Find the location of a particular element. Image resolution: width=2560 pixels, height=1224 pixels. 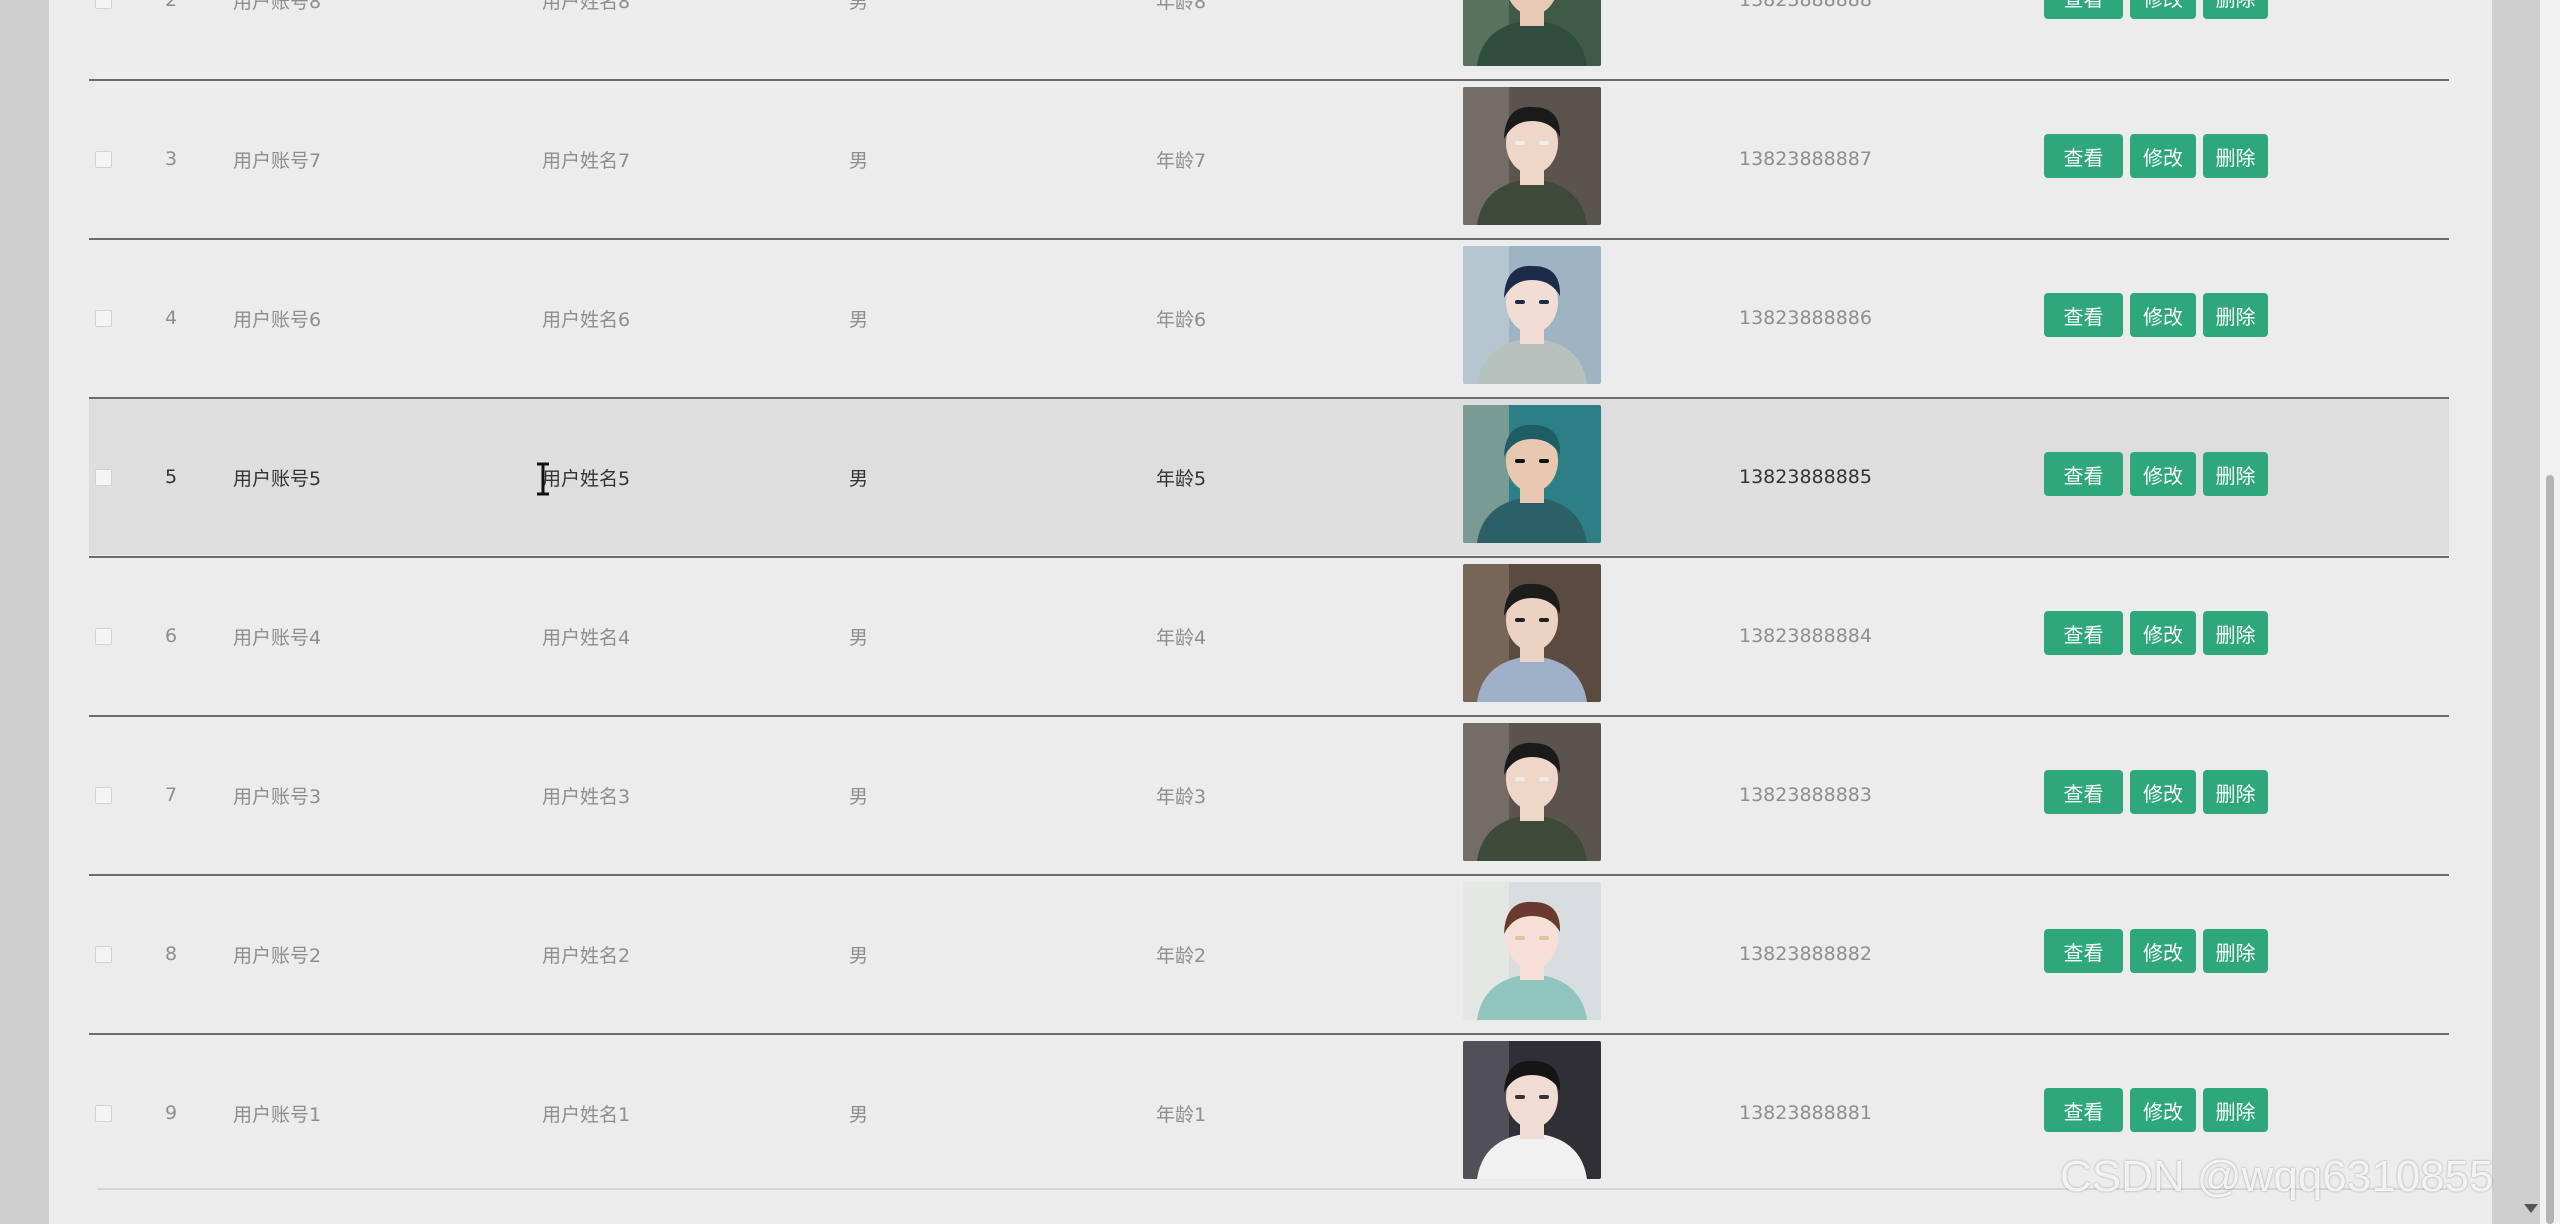

row-index: 8 is located at coordinates (171, 954).